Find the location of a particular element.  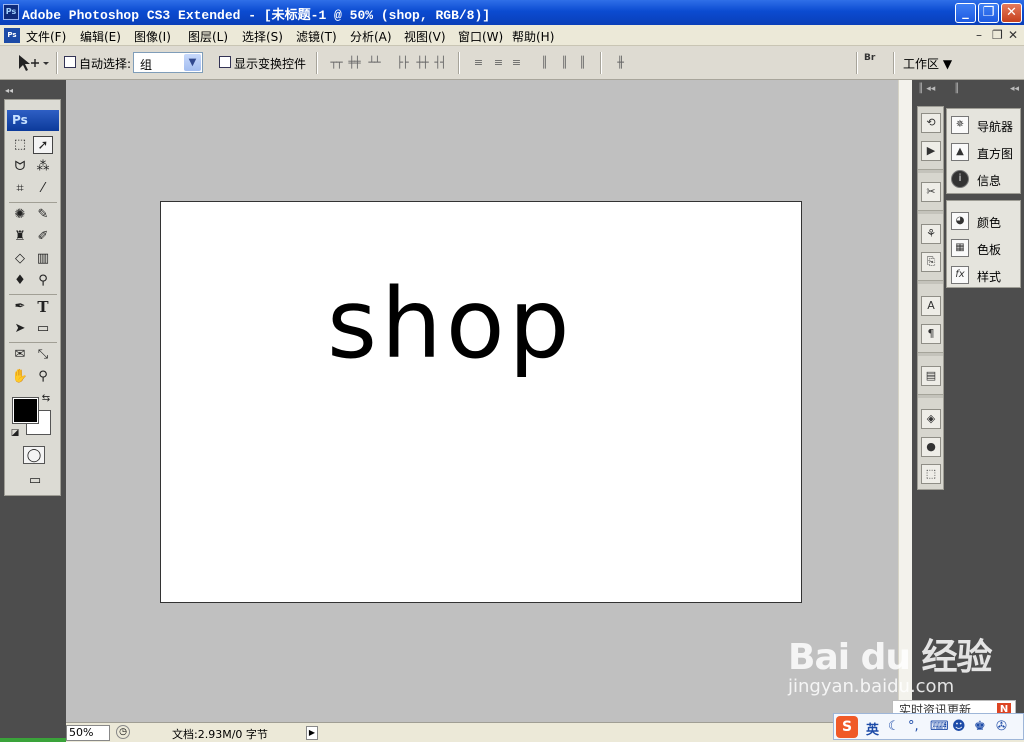

canvas-text: shop is located at coordinates (450, 324).